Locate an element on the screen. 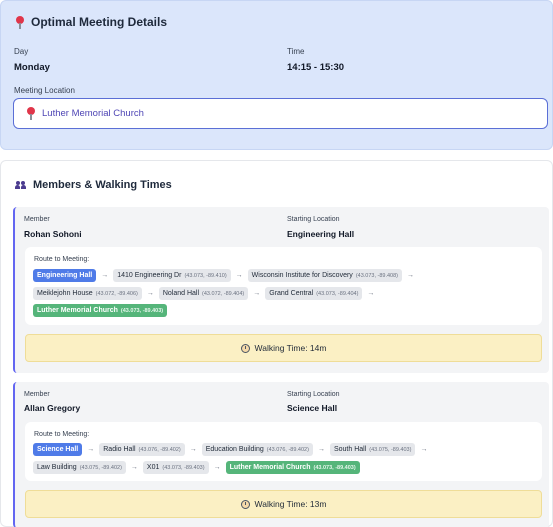 Image resolution: width=553 pixels, height=527 pixels. members-title: Members & Walking Times is located at coordinates (93, 185).